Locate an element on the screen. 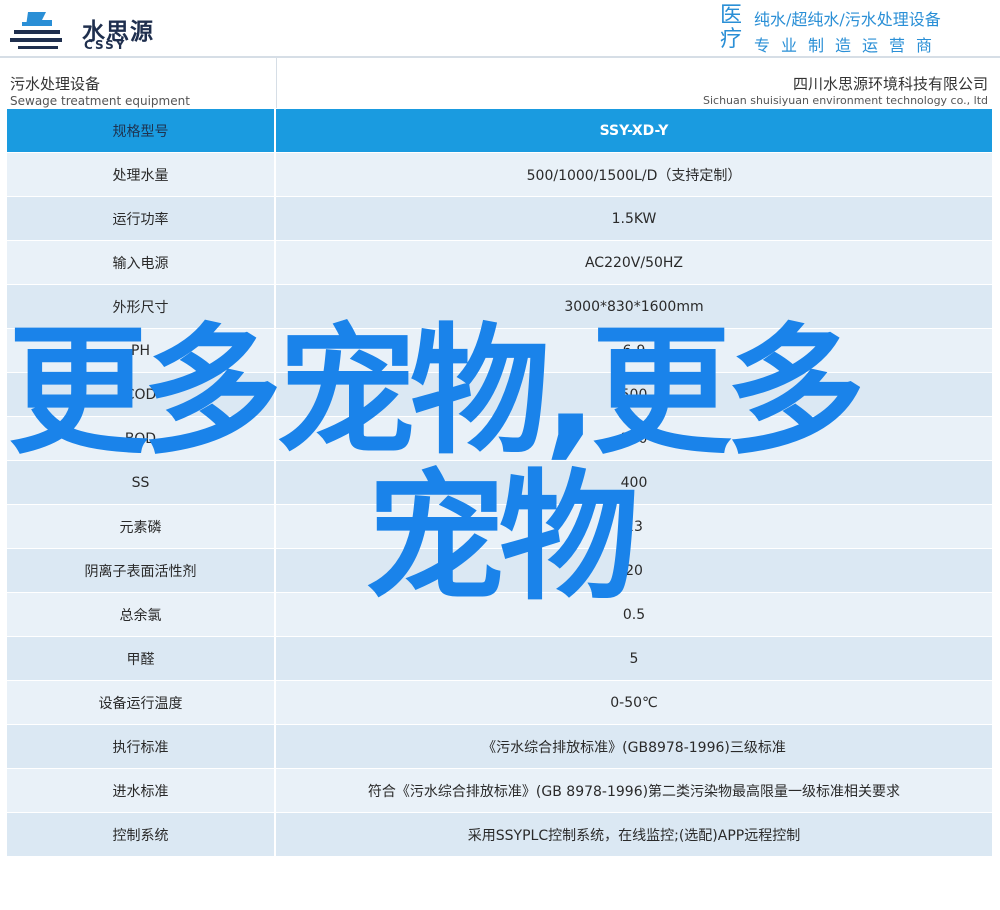 The width and height of the screenshot is (1000, 910). spec-label: 外形尺寸 is located at coordinates (141, 306).